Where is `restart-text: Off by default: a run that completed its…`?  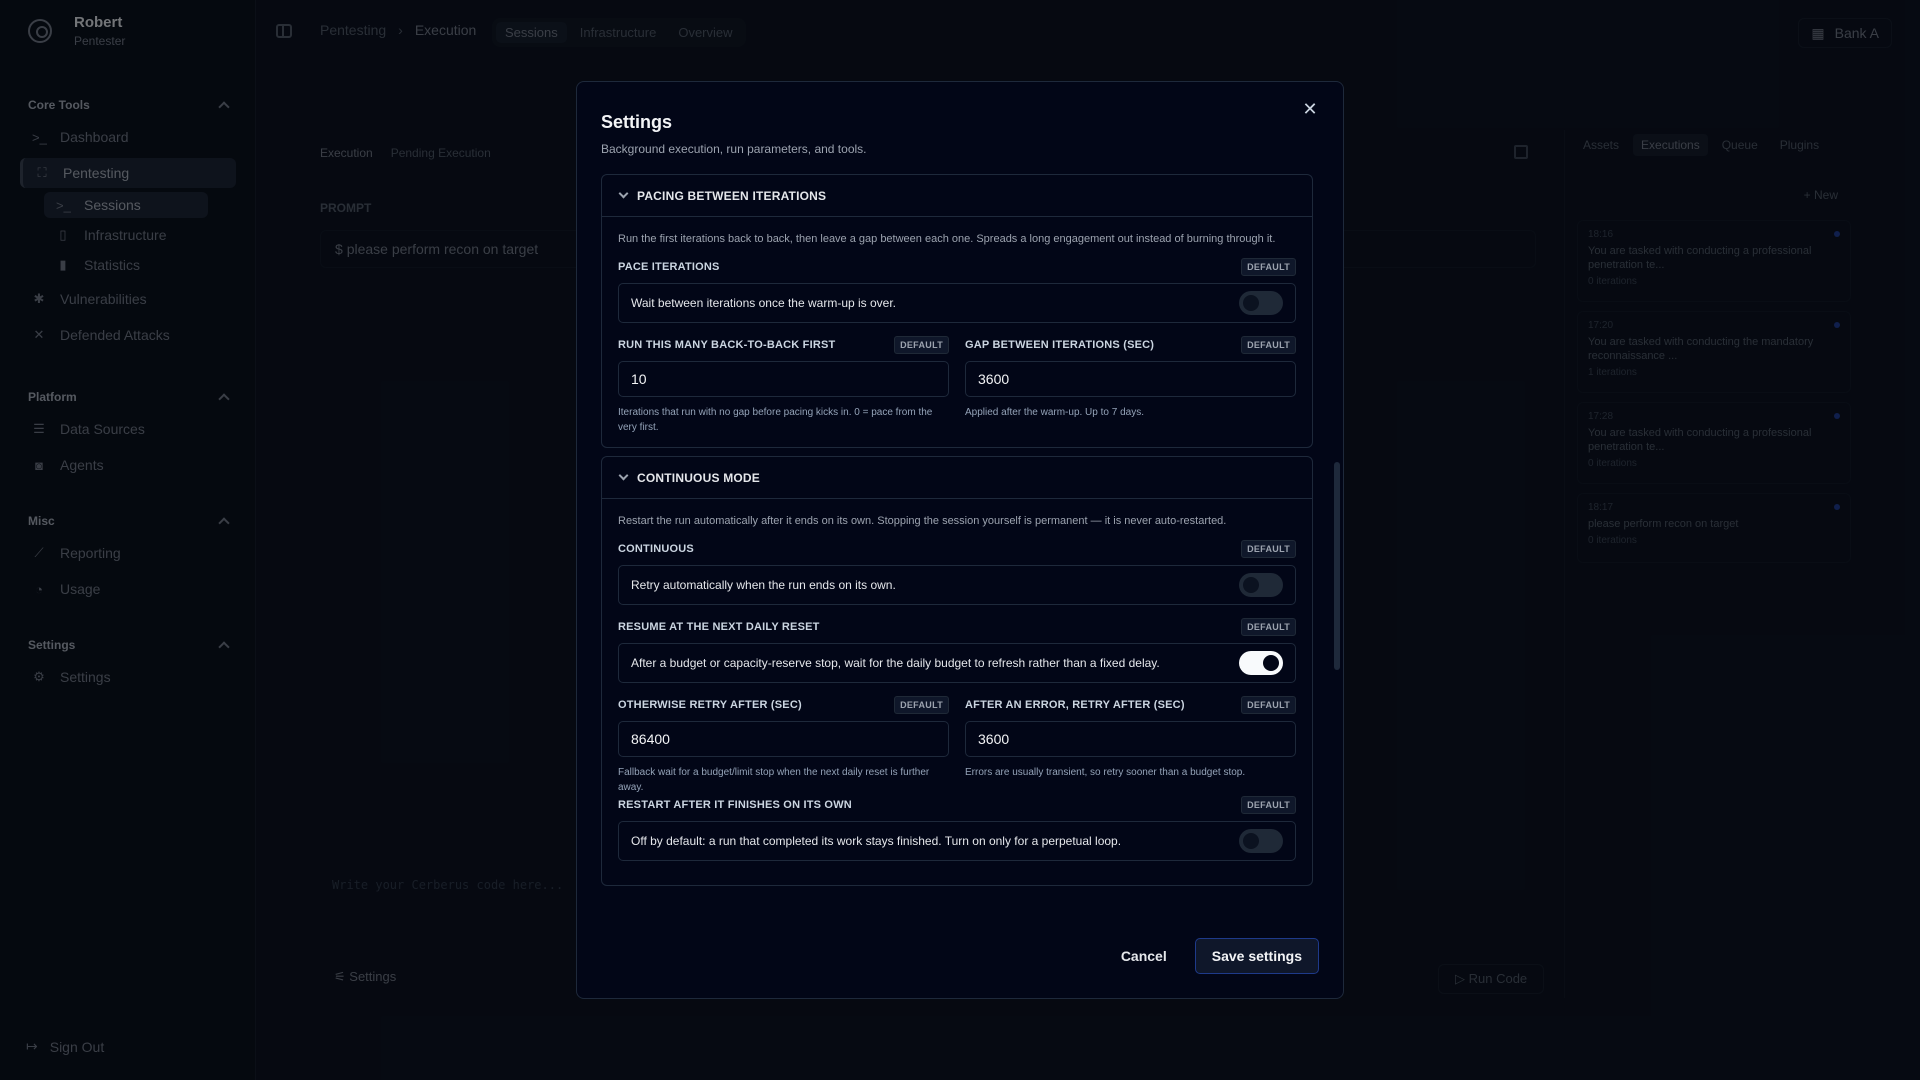 restart-text: Off by default: a run that completed its… is located at coordinates (876, 841).